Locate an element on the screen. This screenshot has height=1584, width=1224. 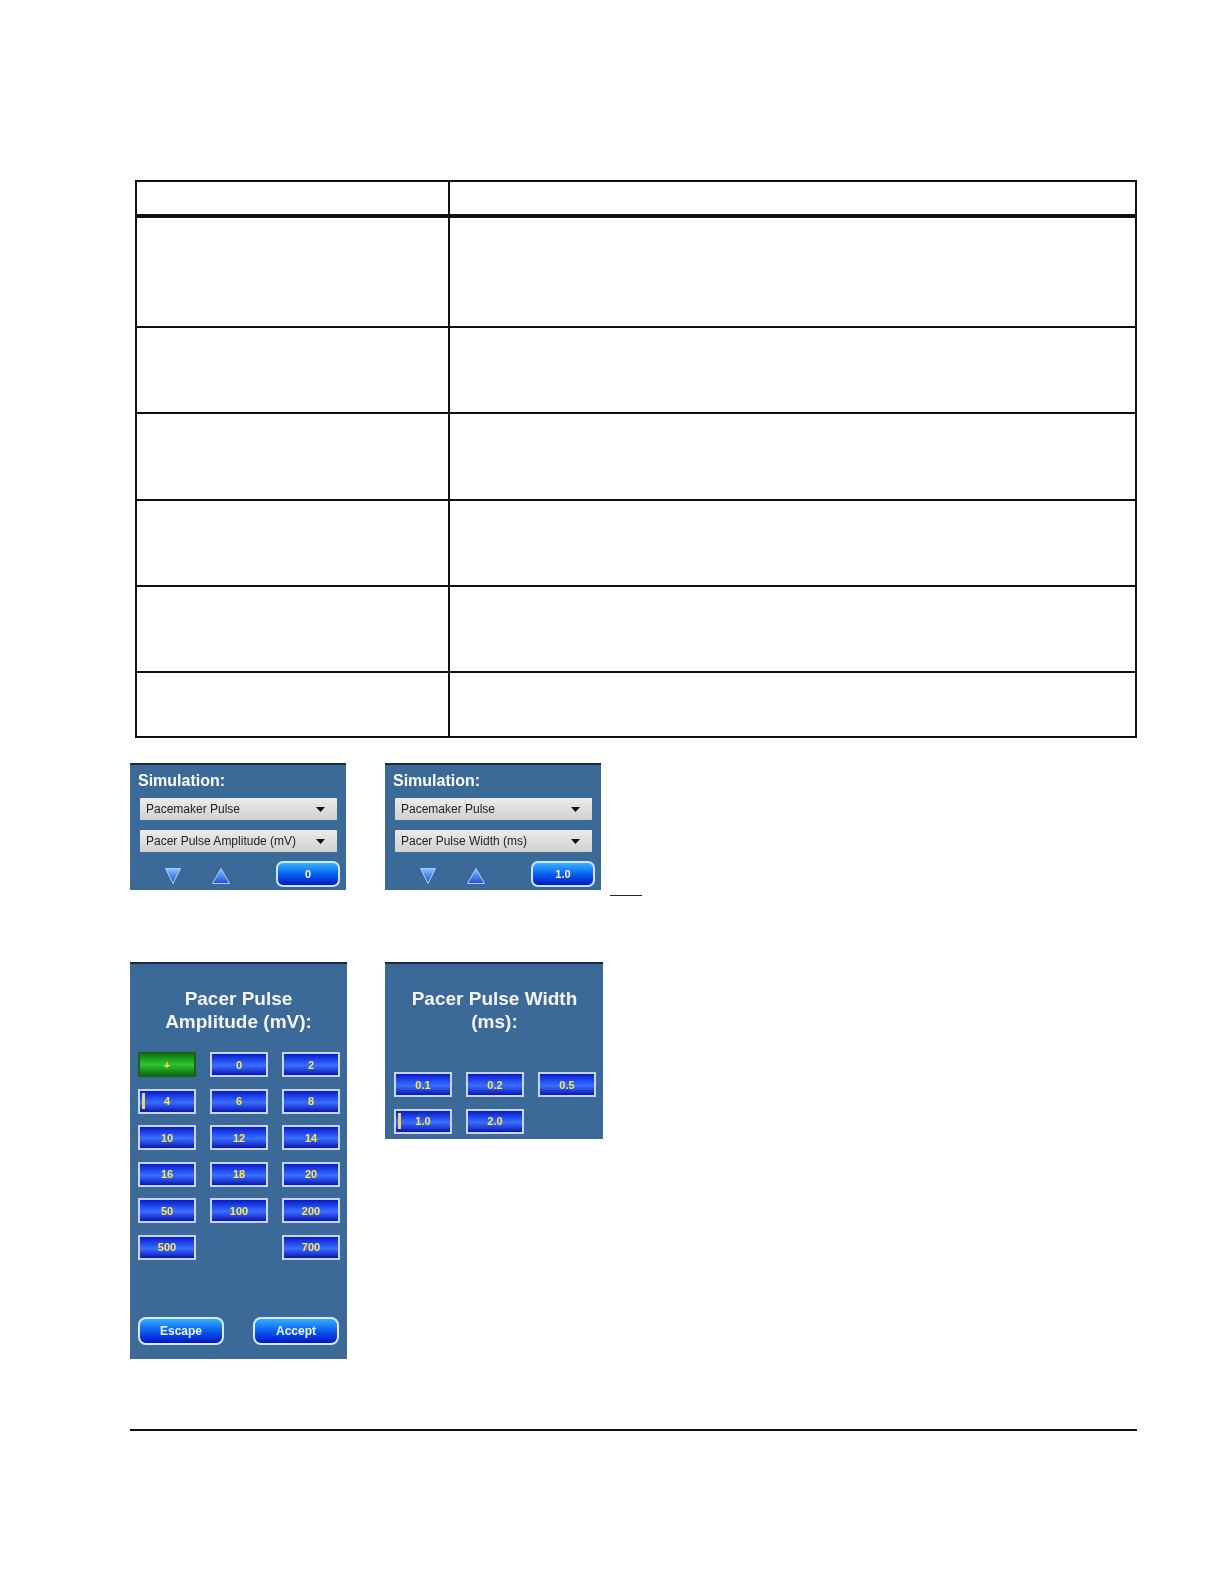
keypad-key: 500 is located at coordinates (167, 1247).